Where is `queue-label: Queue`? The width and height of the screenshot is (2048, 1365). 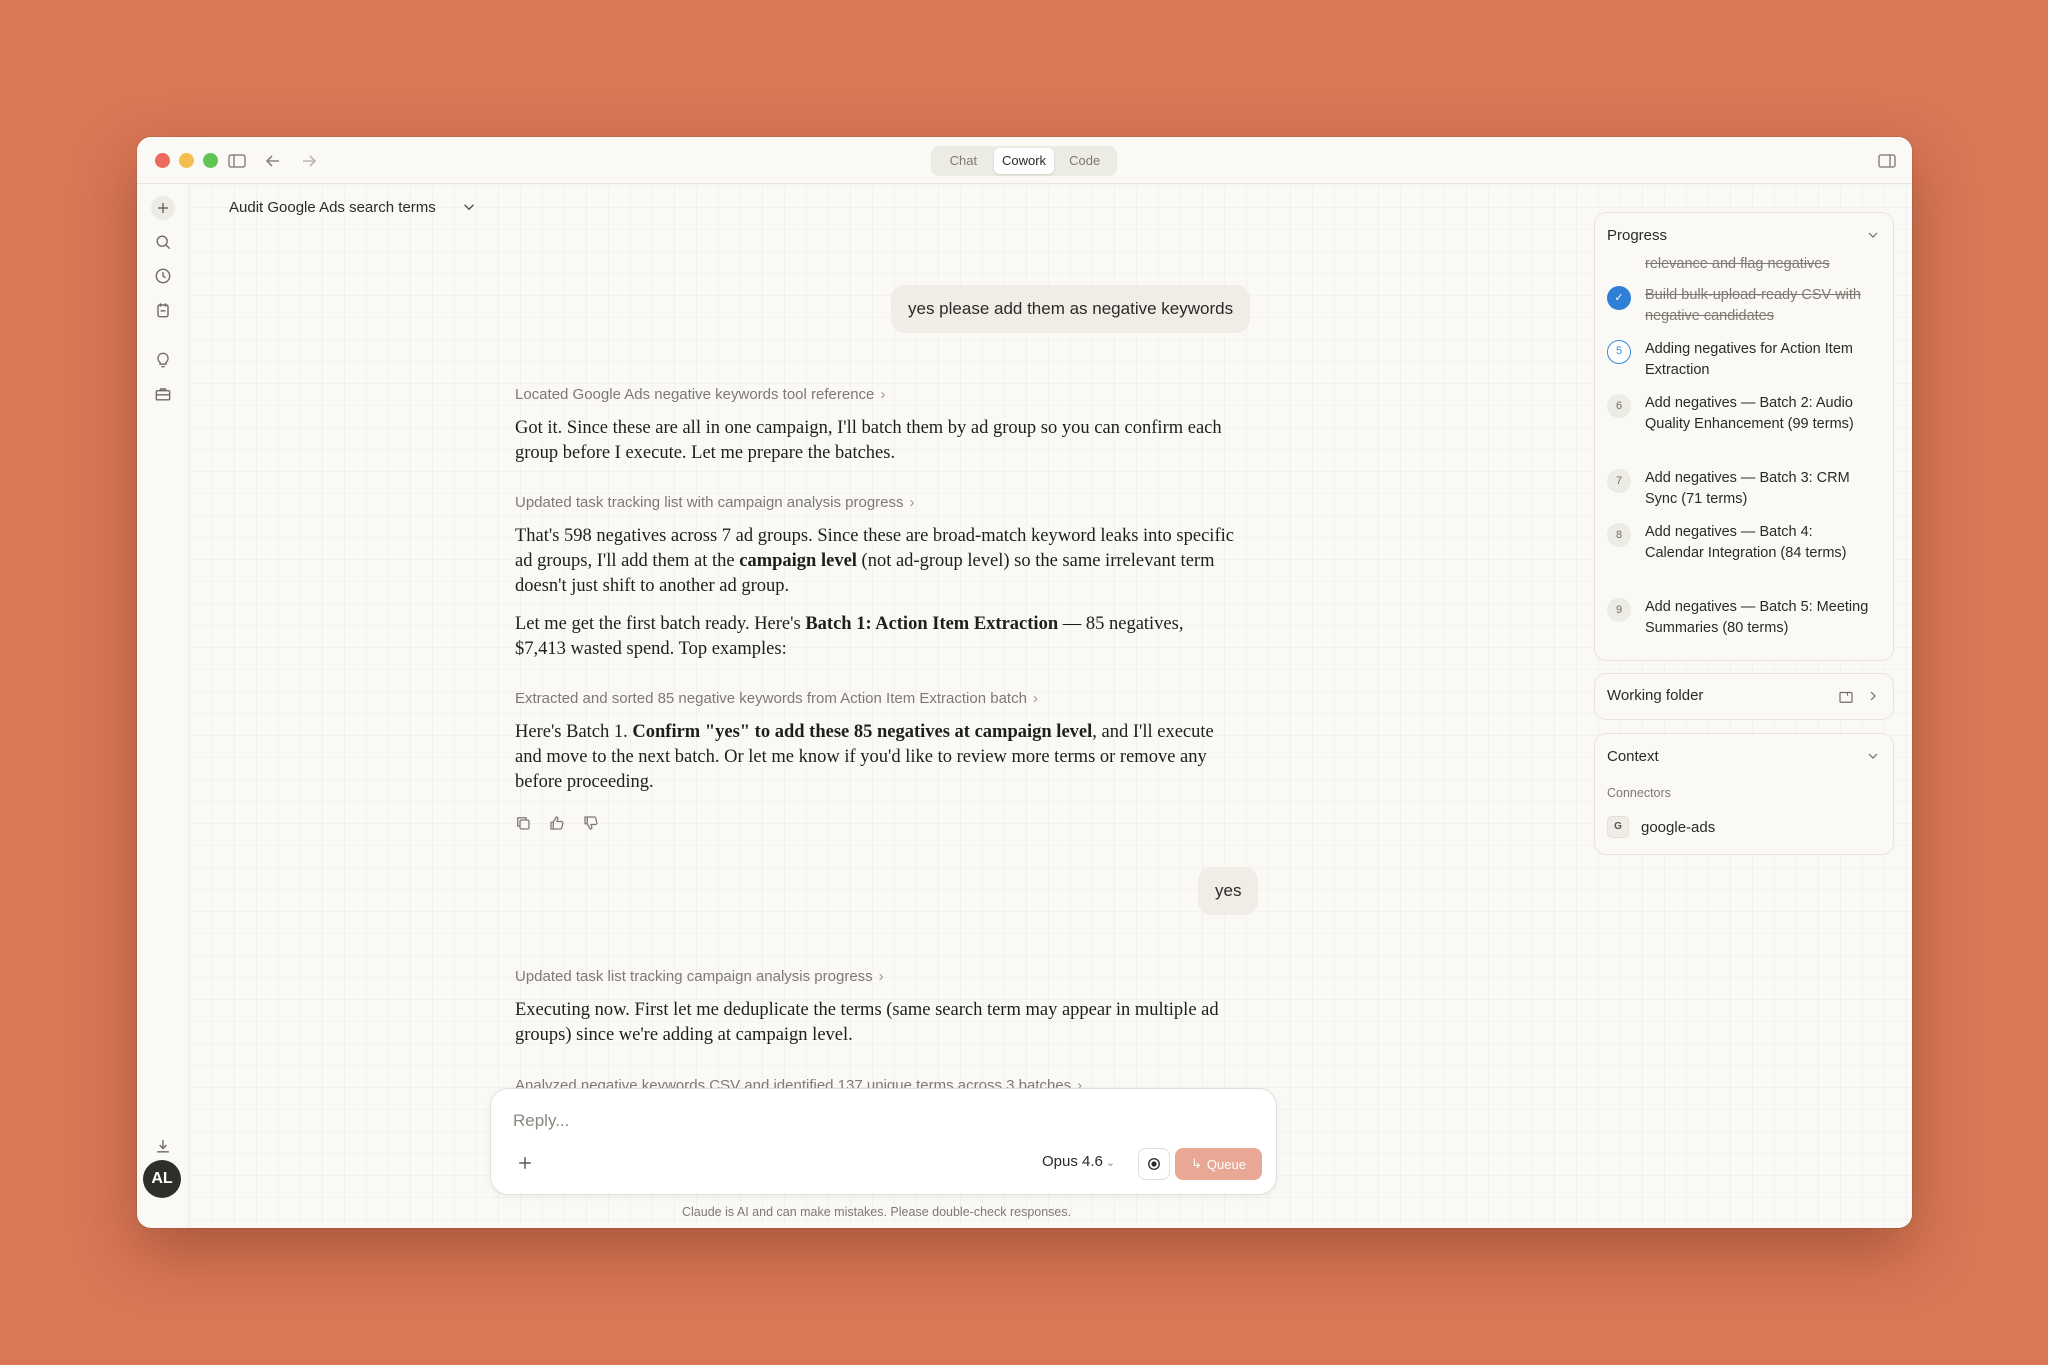
queue-label: Queue is located at coordinates (1226, 1164).